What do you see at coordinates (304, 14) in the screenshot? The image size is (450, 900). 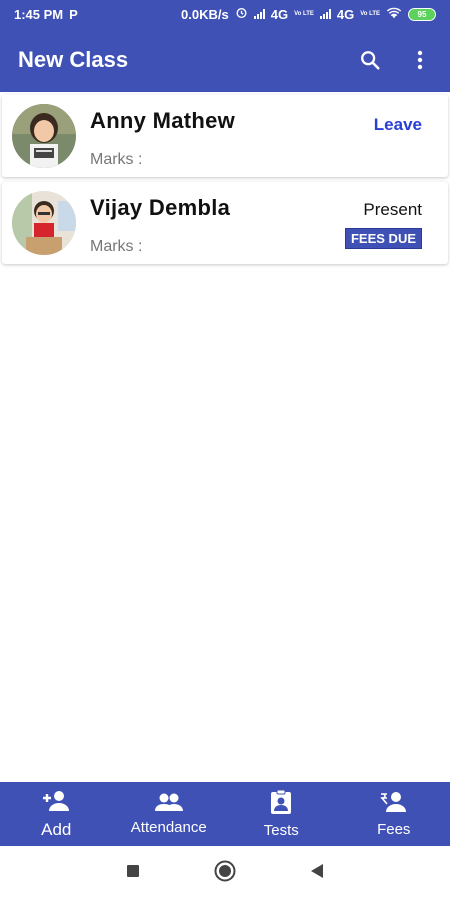 I see `volte-icon: Vo LTE` at bounding box center [304, 14].